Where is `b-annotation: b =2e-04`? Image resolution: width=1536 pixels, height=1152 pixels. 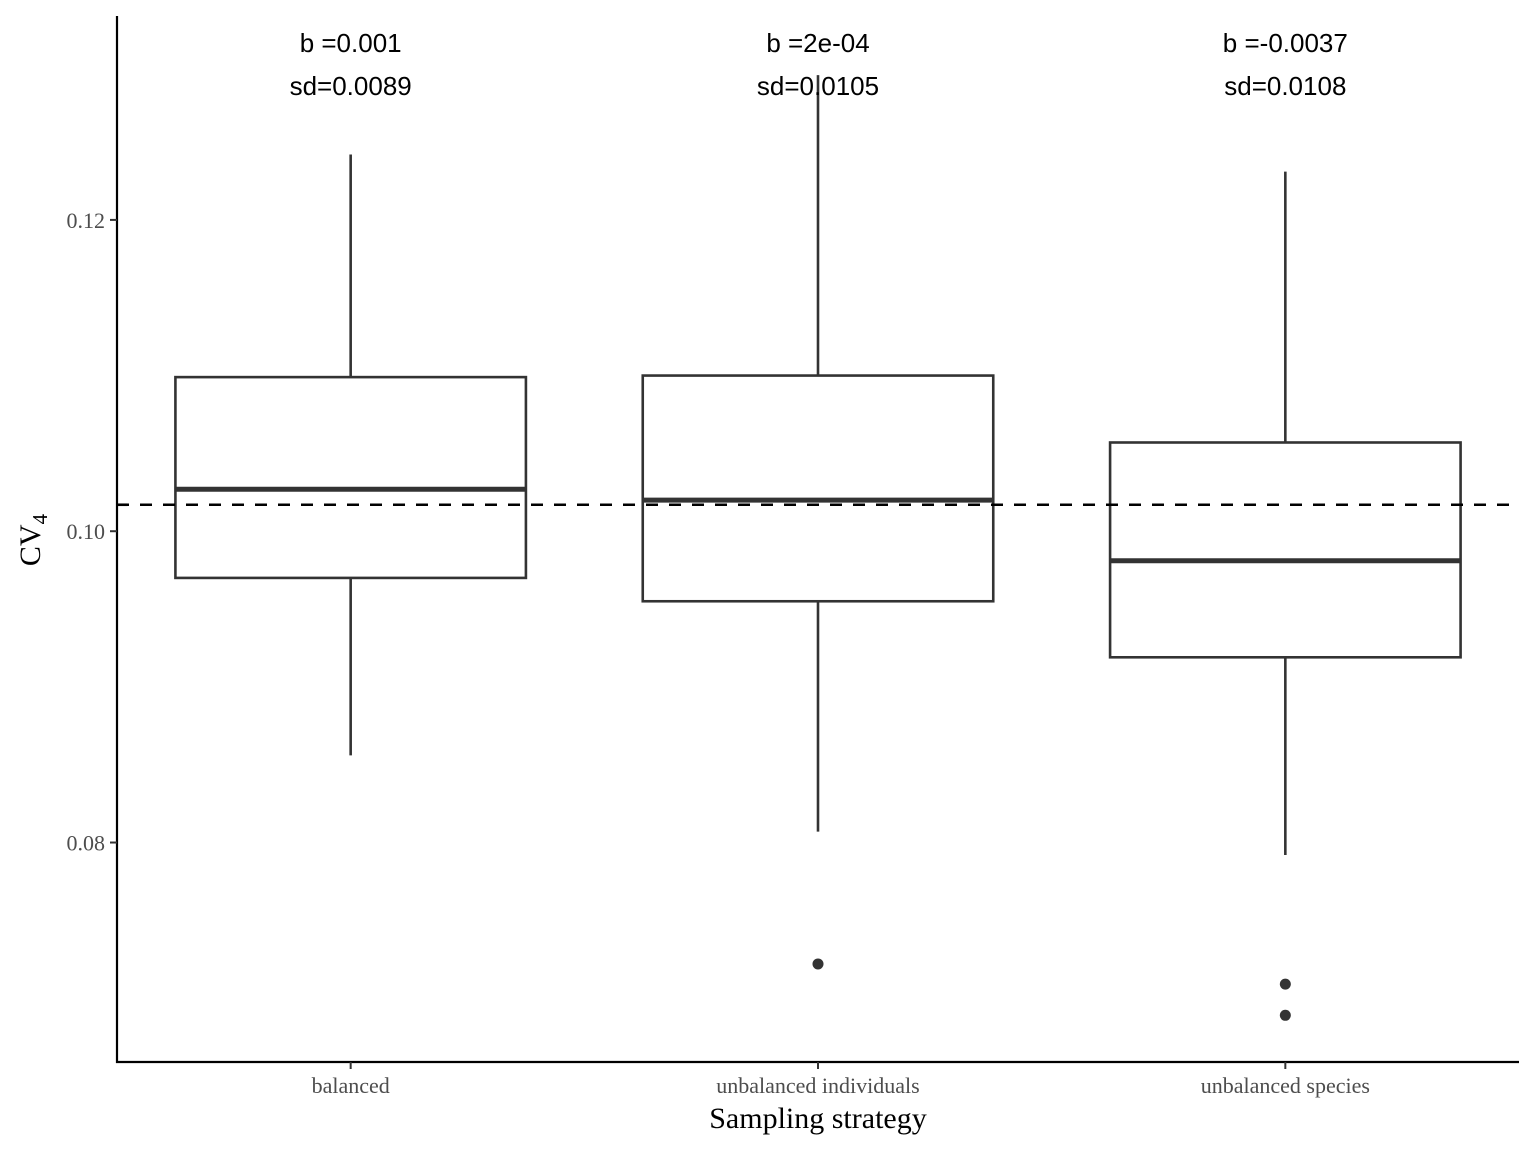 b-annotation: b =2e-04 is located at coordinates (817, 43).